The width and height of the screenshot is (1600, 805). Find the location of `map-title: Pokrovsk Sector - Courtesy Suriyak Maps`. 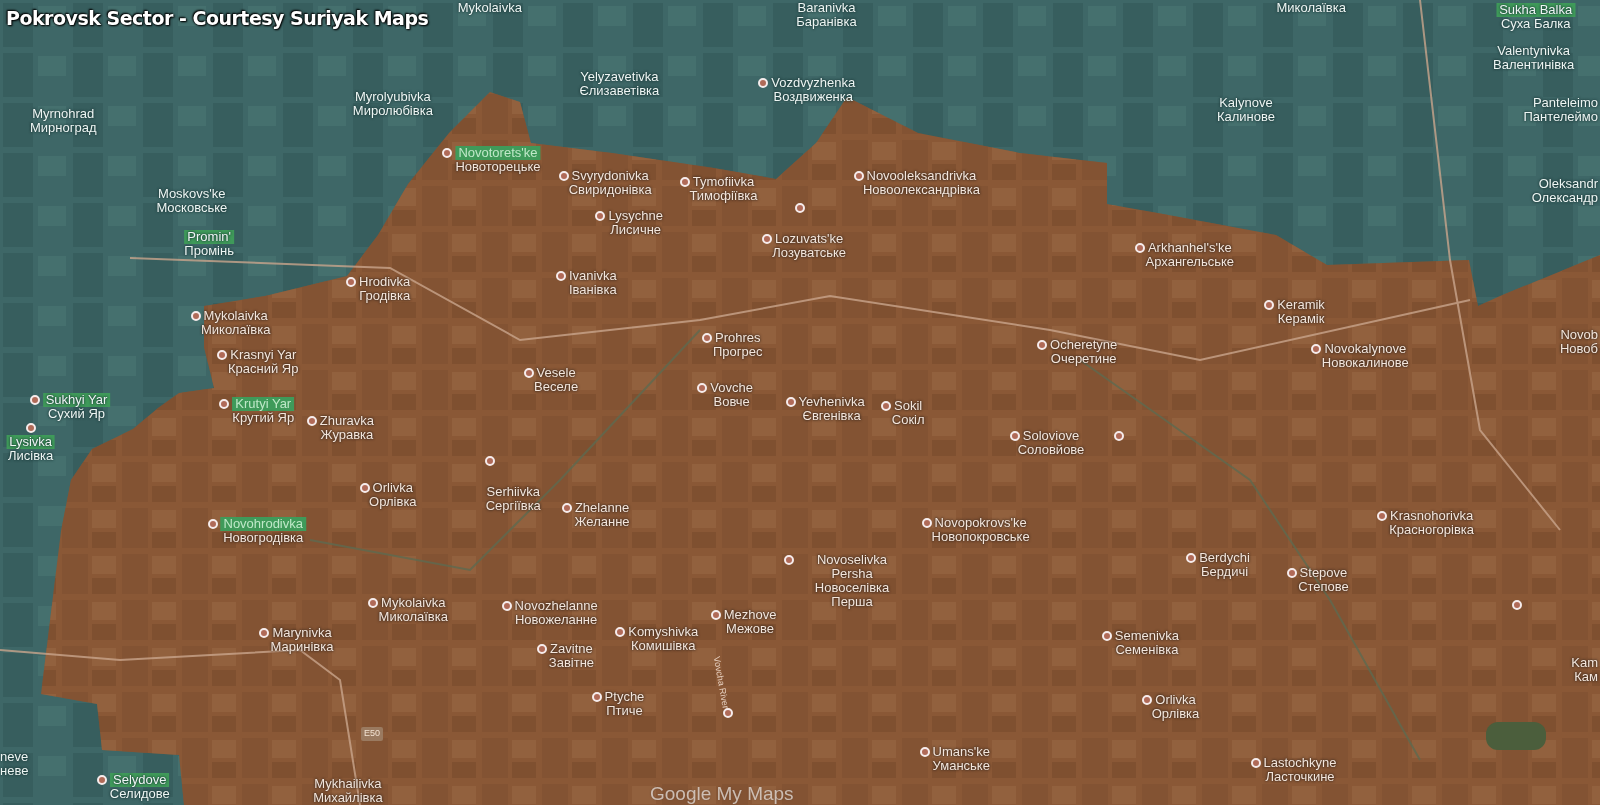

map-title: Pokrovsk Sector - Courtesy Suriyak Maps is located at coordinates (217, 18).